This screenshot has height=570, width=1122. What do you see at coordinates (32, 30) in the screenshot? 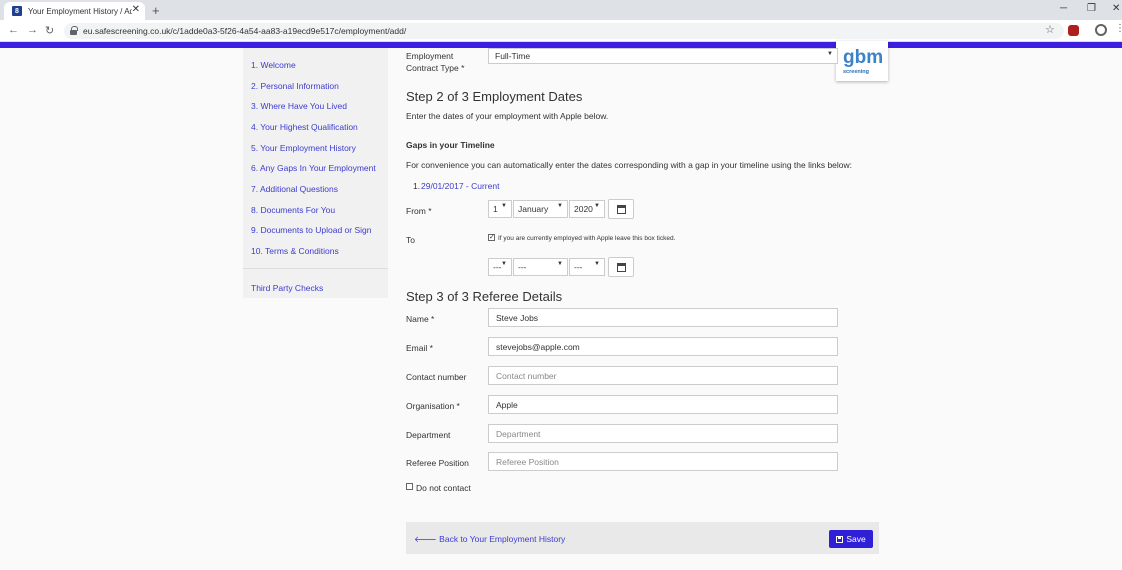
I see `forward-arrow-icon: →` at bounding box center [32, 30].